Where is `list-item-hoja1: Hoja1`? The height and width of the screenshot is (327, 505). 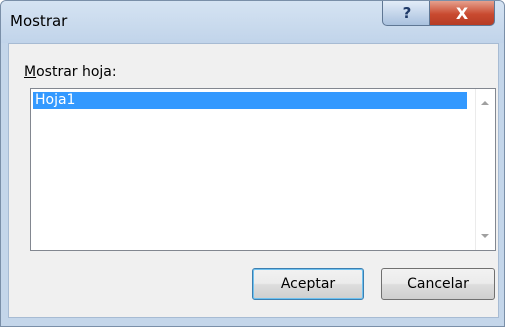 list-item-hoja1: Hoja1 is located at coordinates (250, 100).